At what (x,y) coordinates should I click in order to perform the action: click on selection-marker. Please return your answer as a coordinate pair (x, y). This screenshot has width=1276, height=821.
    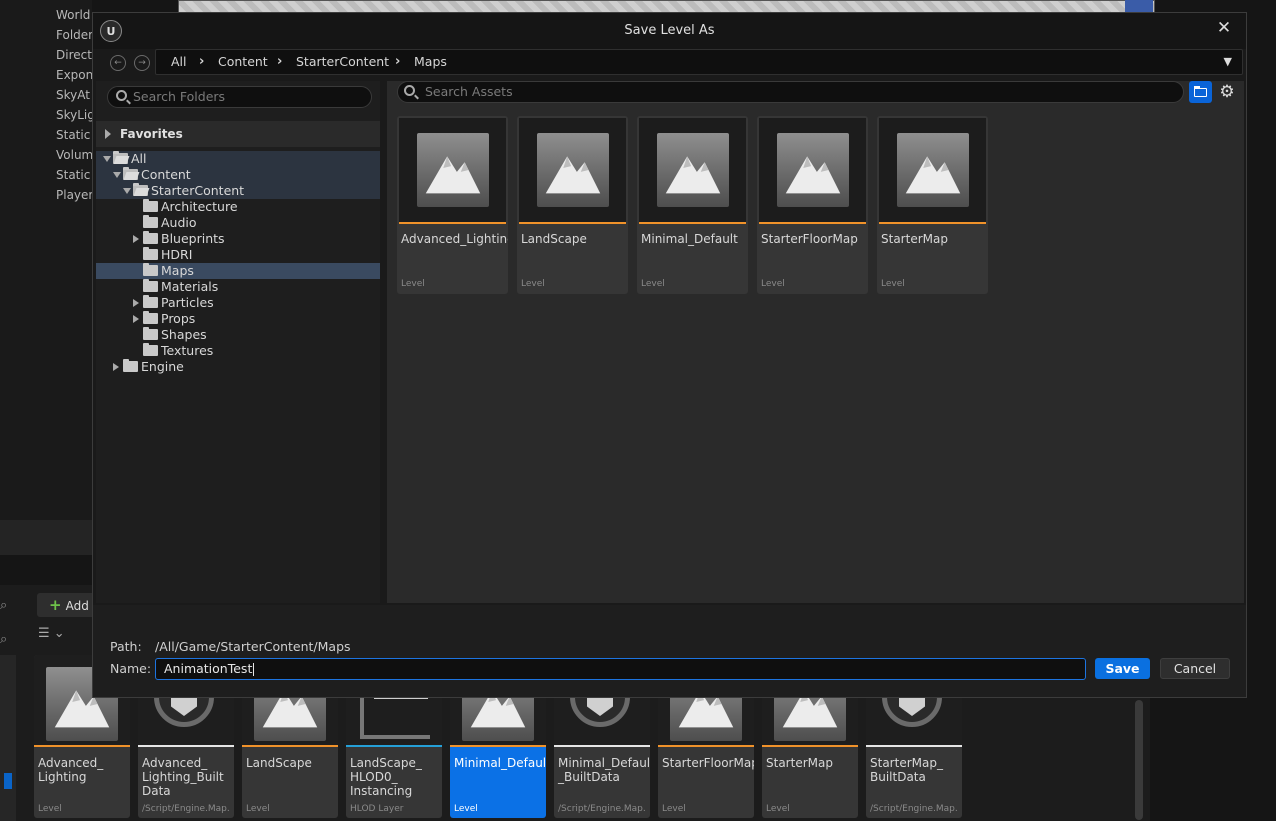
    Looking at the image, I should click on (8, 781).